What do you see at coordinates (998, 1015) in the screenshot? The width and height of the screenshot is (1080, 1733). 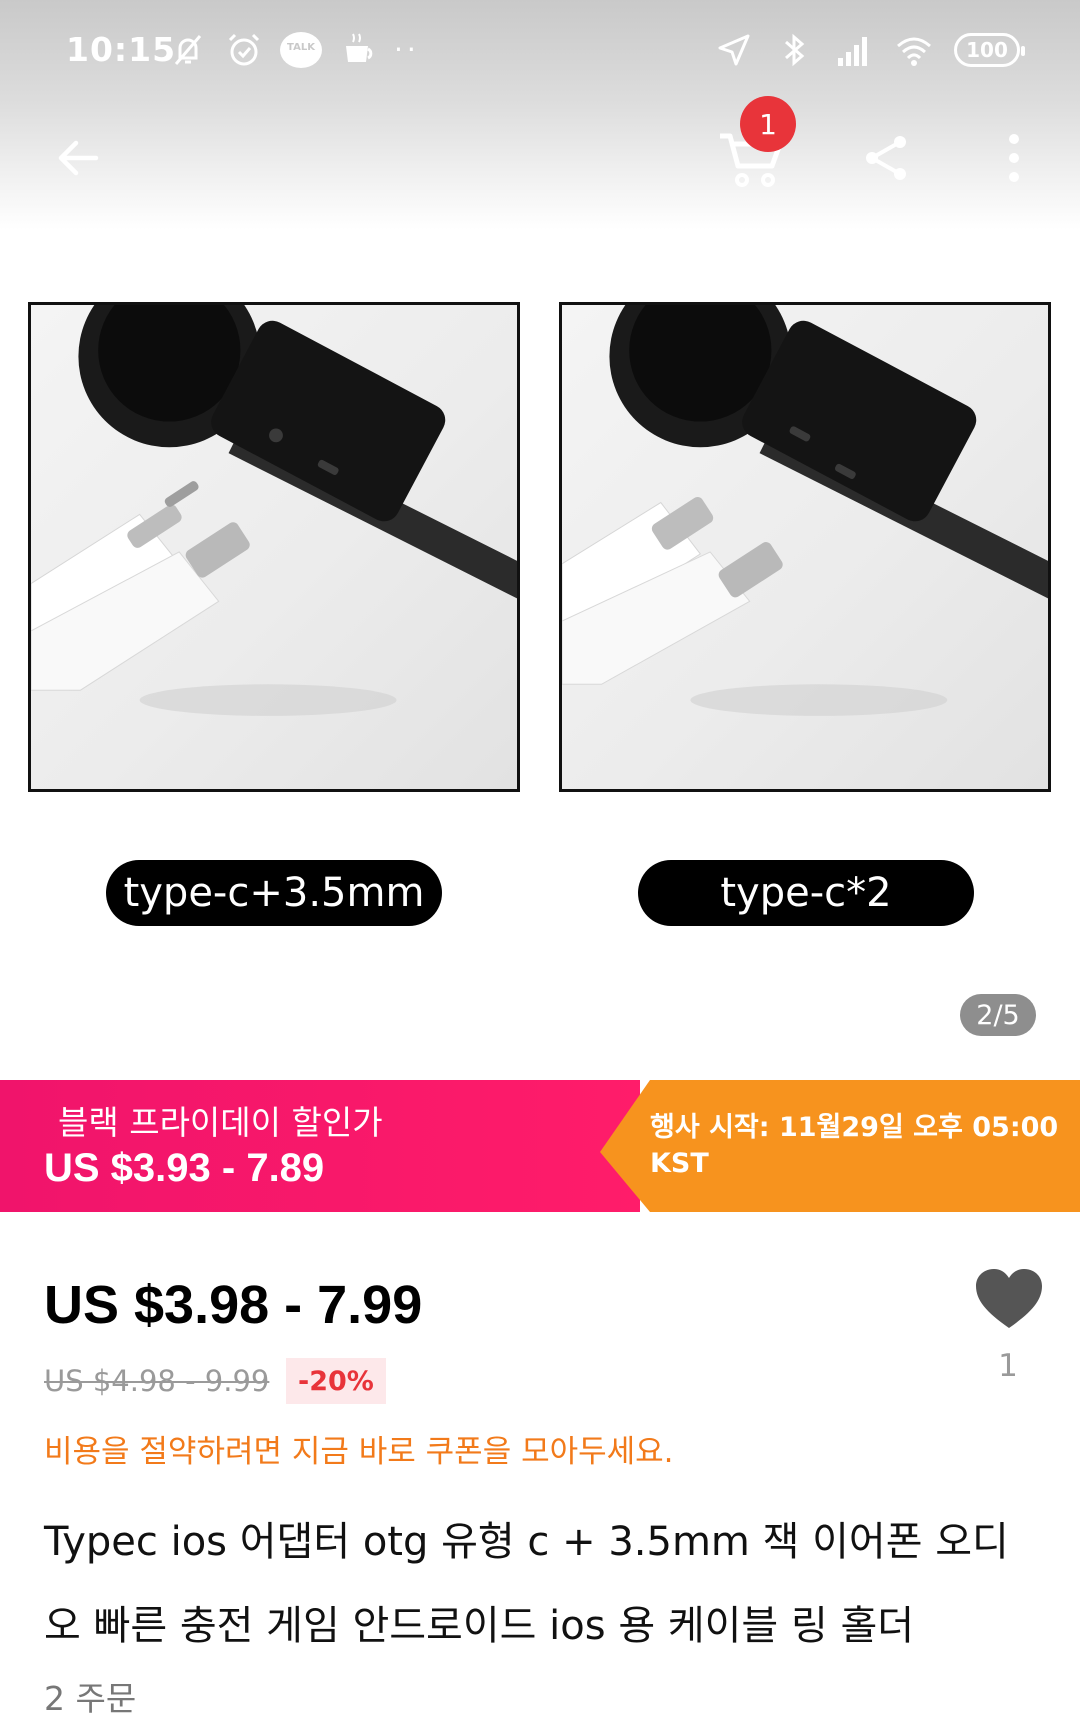 I see `image-page-indicator: 2/5` at bounding box center [998, 1015].